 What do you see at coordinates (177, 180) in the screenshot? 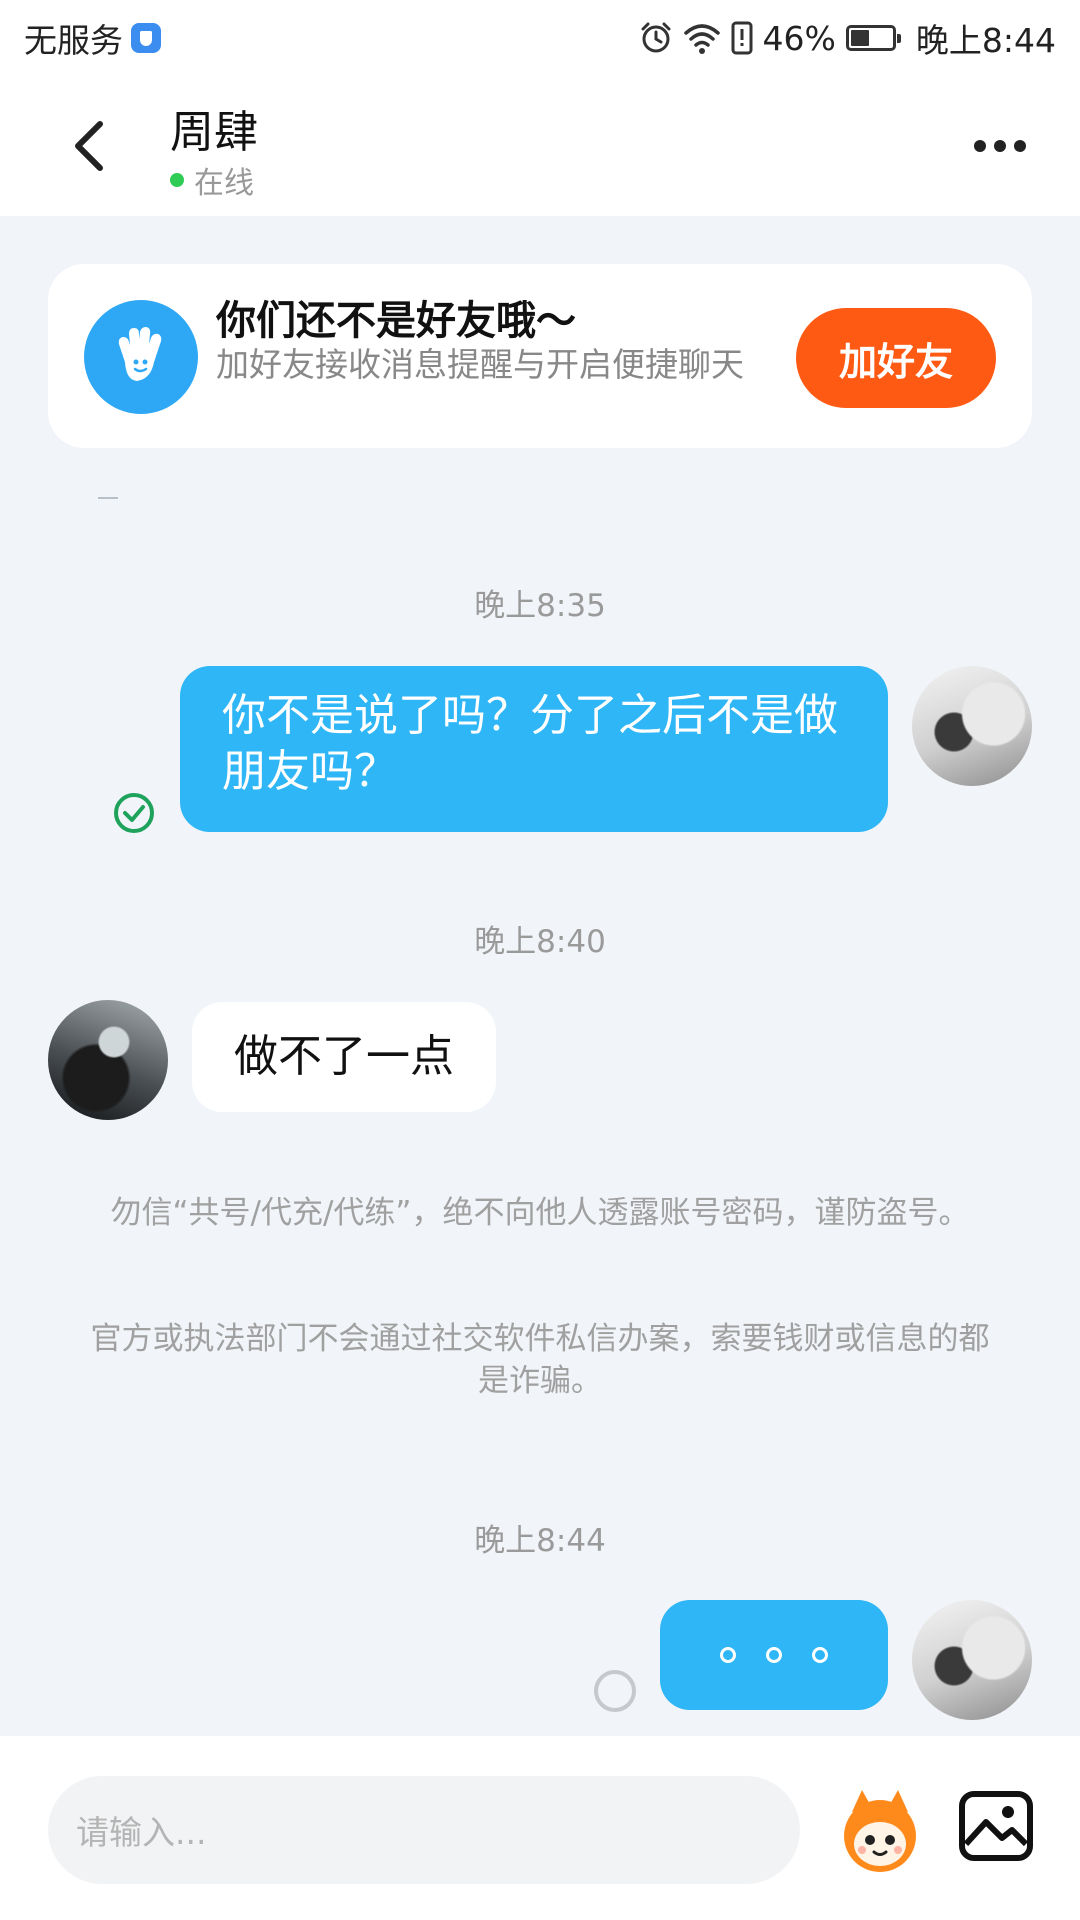
I see `online-dot-icon` at bounding box center [177, 180].